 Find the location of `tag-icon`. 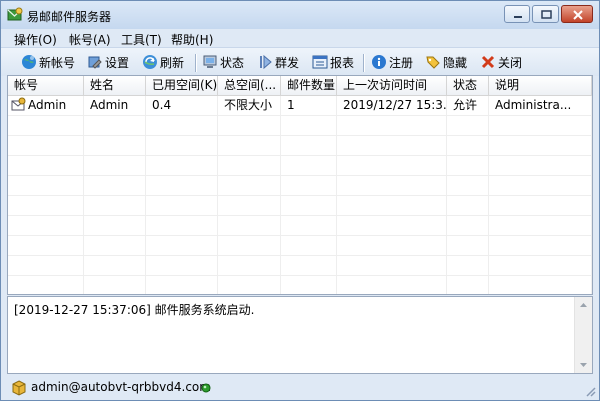

tag-icon is located at coordinates (433, 62).